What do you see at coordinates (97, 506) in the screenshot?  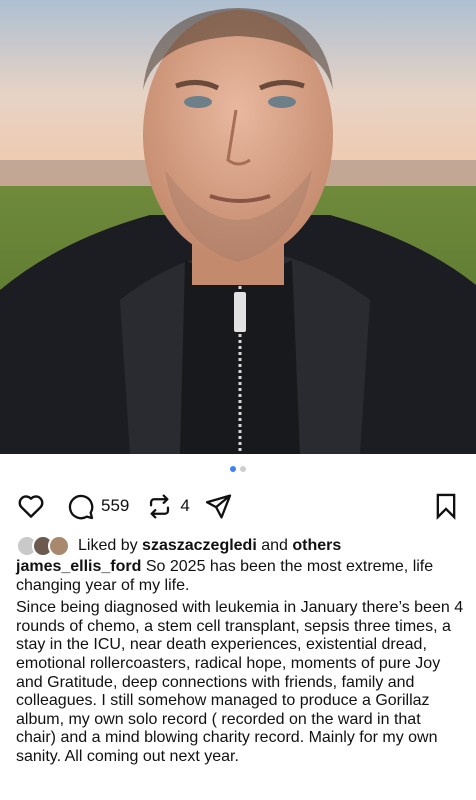 I see `comment-button: 559` at bounding box center [97, 506].